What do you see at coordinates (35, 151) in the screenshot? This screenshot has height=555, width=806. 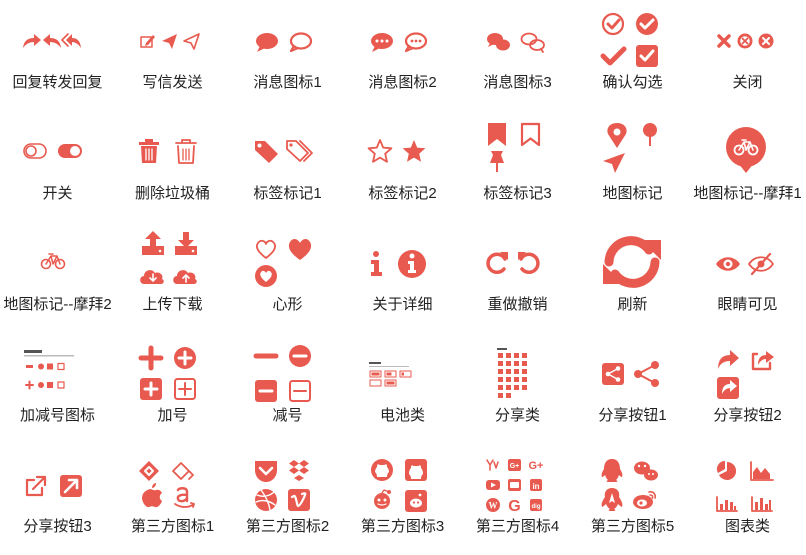 I see `toggle-off-icon` at bounding box center [35, 151].